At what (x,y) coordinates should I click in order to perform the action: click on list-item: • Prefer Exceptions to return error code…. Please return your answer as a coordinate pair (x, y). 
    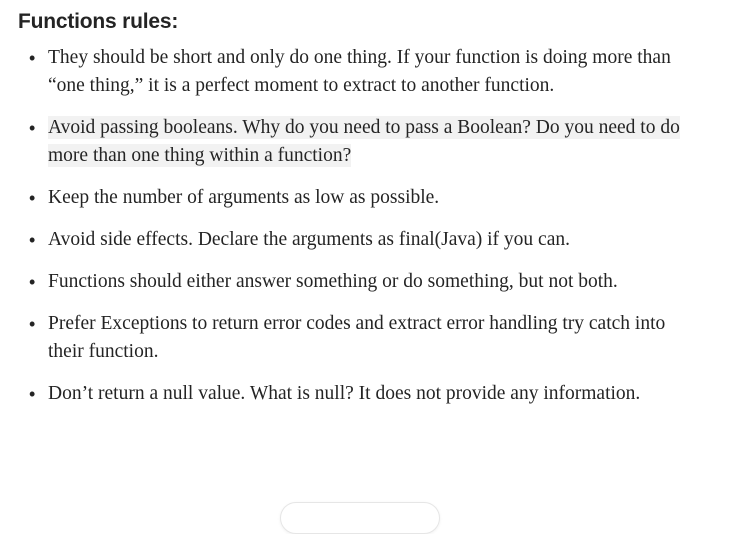
    Looking at the image, I should click on (366, 338).